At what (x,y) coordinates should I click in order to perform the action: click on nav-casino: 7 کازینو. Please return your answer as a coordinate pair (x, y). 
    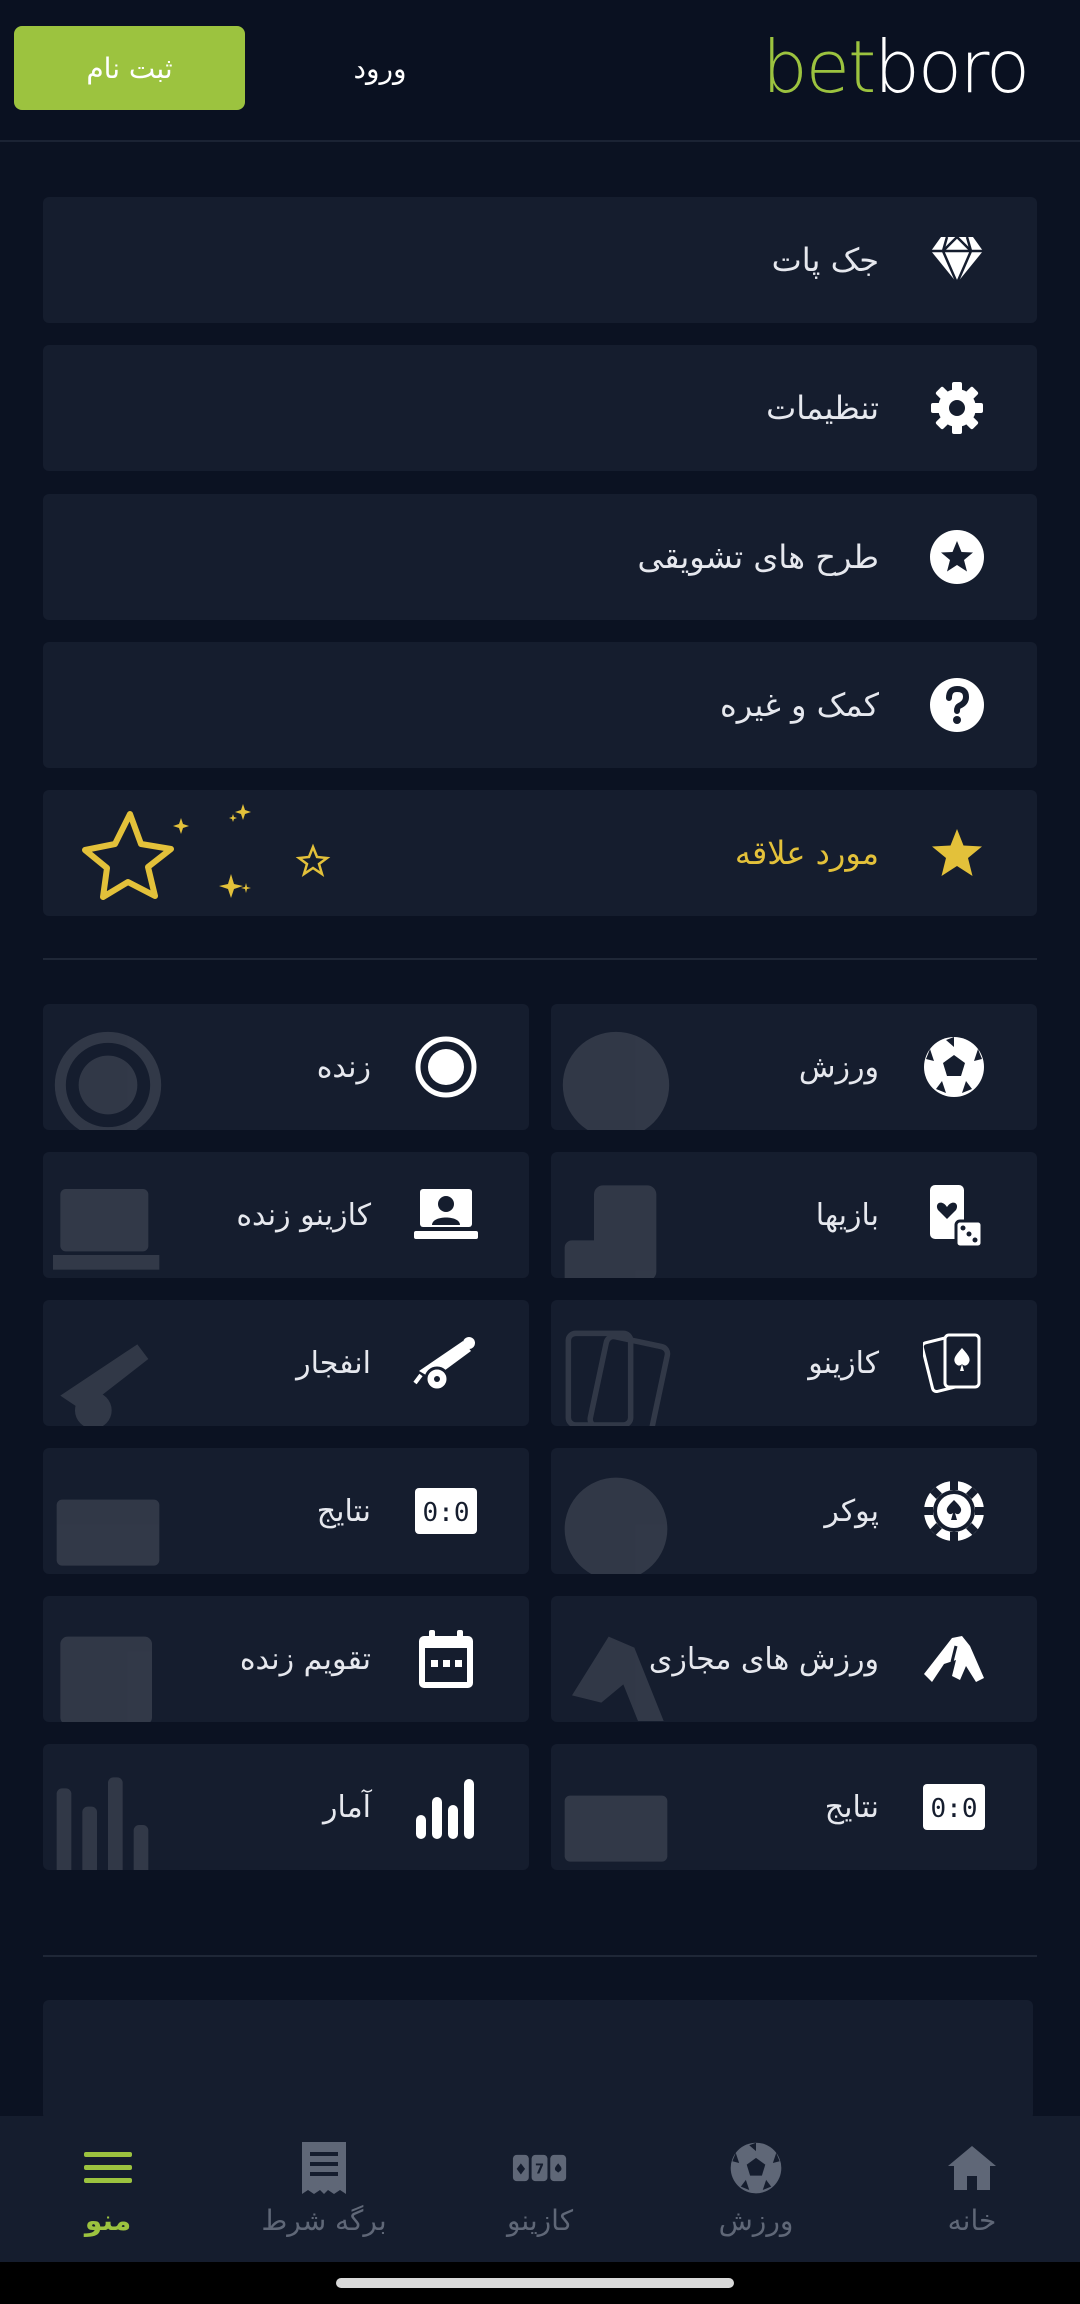
    Looking at the image, I should click on (540, 2189).